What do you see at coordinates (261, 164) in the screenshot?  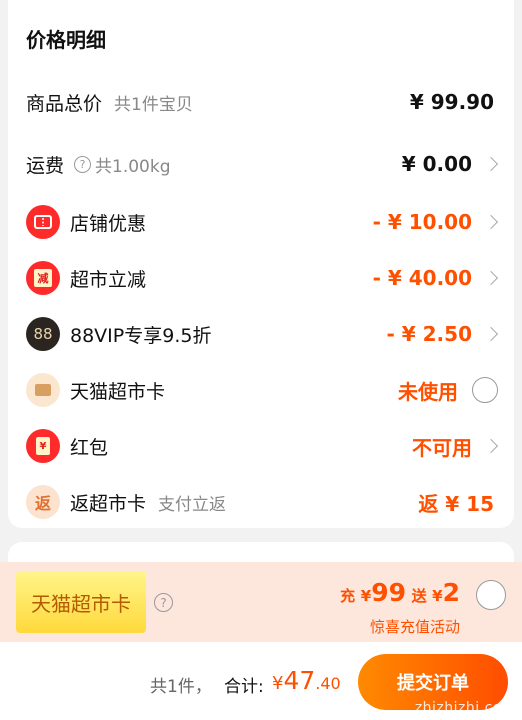 I see `shipping-row: 运费 ? 共1.00kg ¥ 0.00` at bounding box center [261, 164].